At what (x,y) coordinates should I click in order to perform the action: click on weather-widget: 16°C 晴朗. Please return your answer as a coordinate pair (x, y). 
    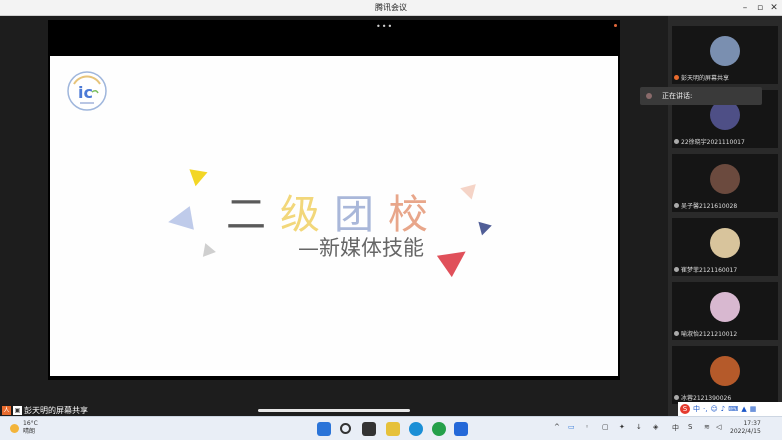
    Looking at the image, I should click on (24, 428).